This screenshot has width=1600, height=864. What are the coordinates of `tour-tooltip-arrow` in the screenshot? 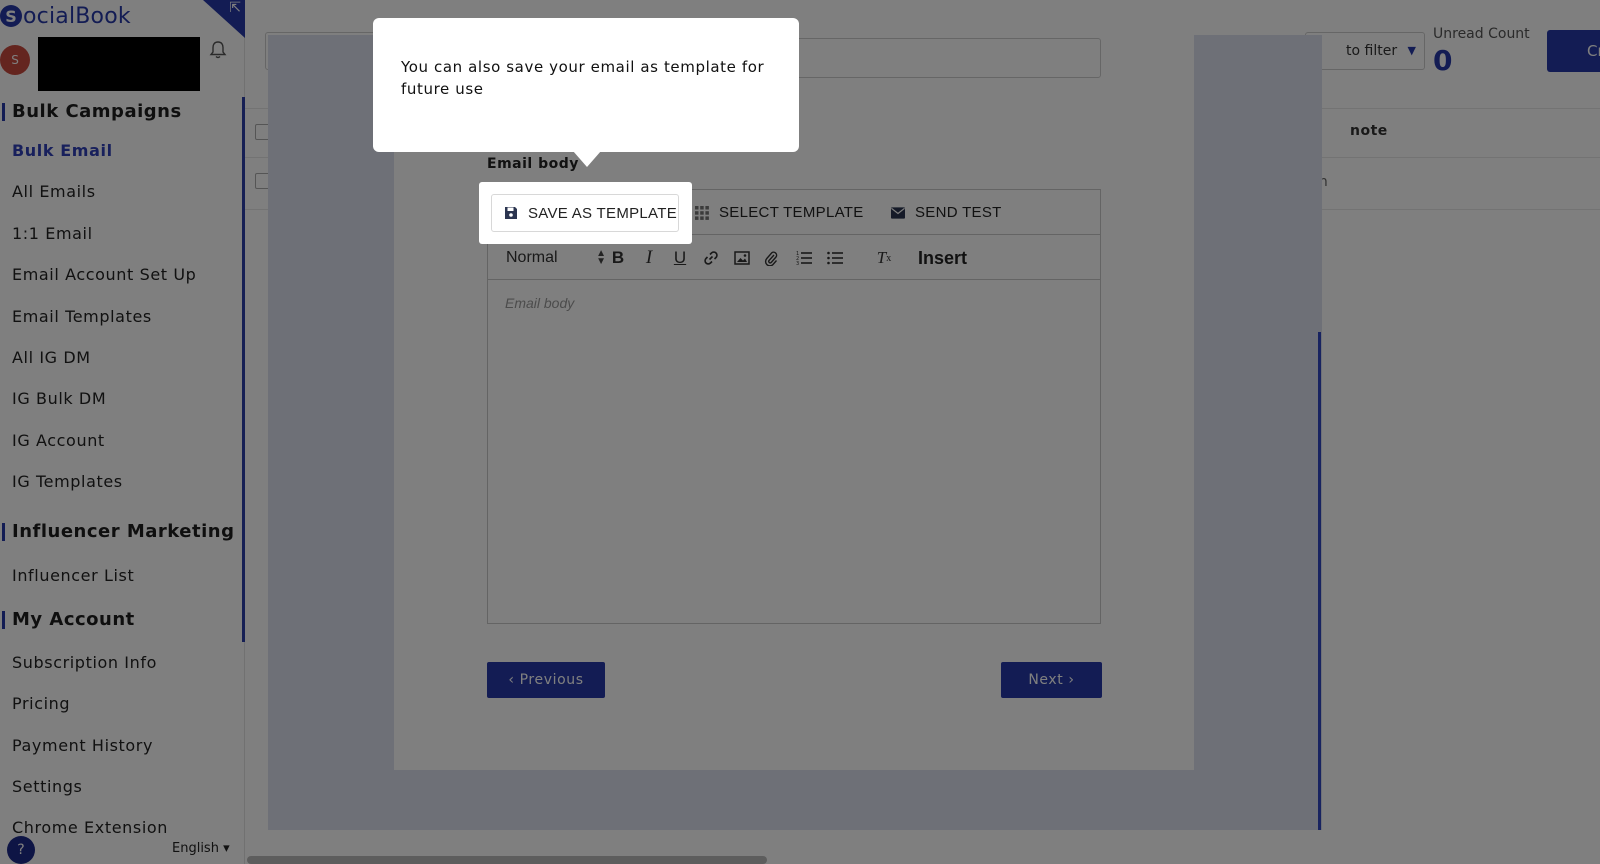 It's located at (587, 159).